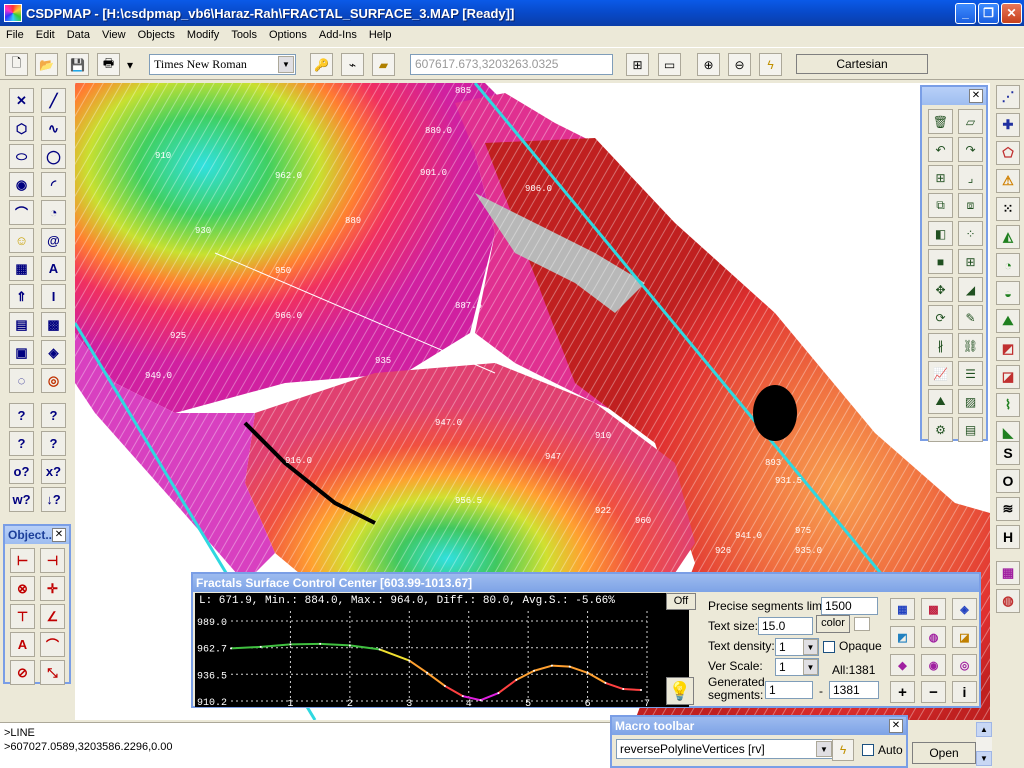 The height and width of the screenshot is (768, 1024). Describe the element at coordinates (1008, 97) in the screenshot. I see `network-tool: ⋰` at that location.